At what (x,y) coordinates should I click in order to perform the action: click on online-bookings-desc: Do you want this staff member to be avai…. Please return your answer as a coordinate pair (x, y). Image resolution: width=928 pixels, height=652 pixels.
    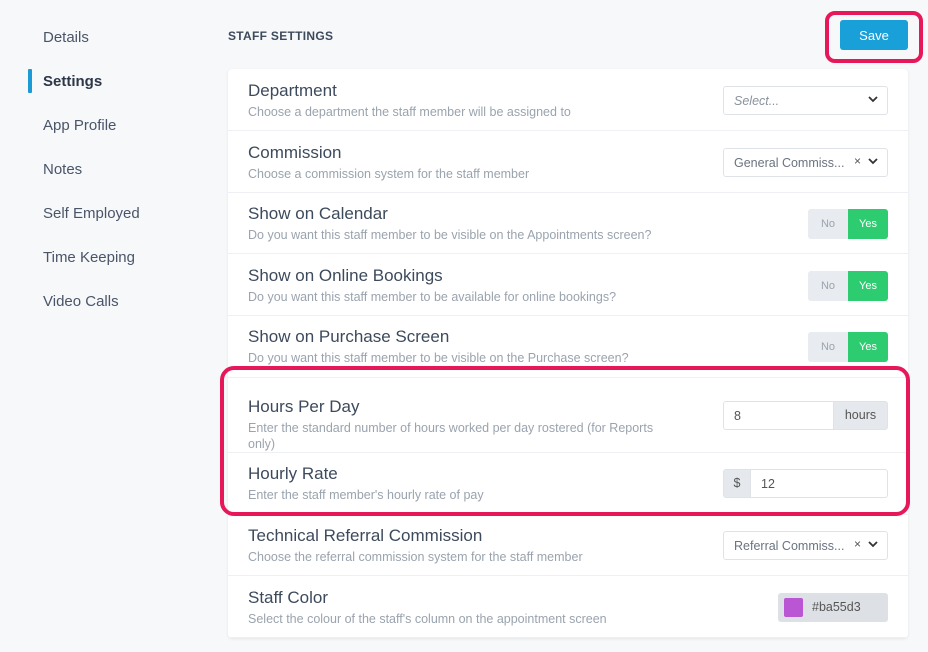
    Looking at the image, I should click on (432, 297).